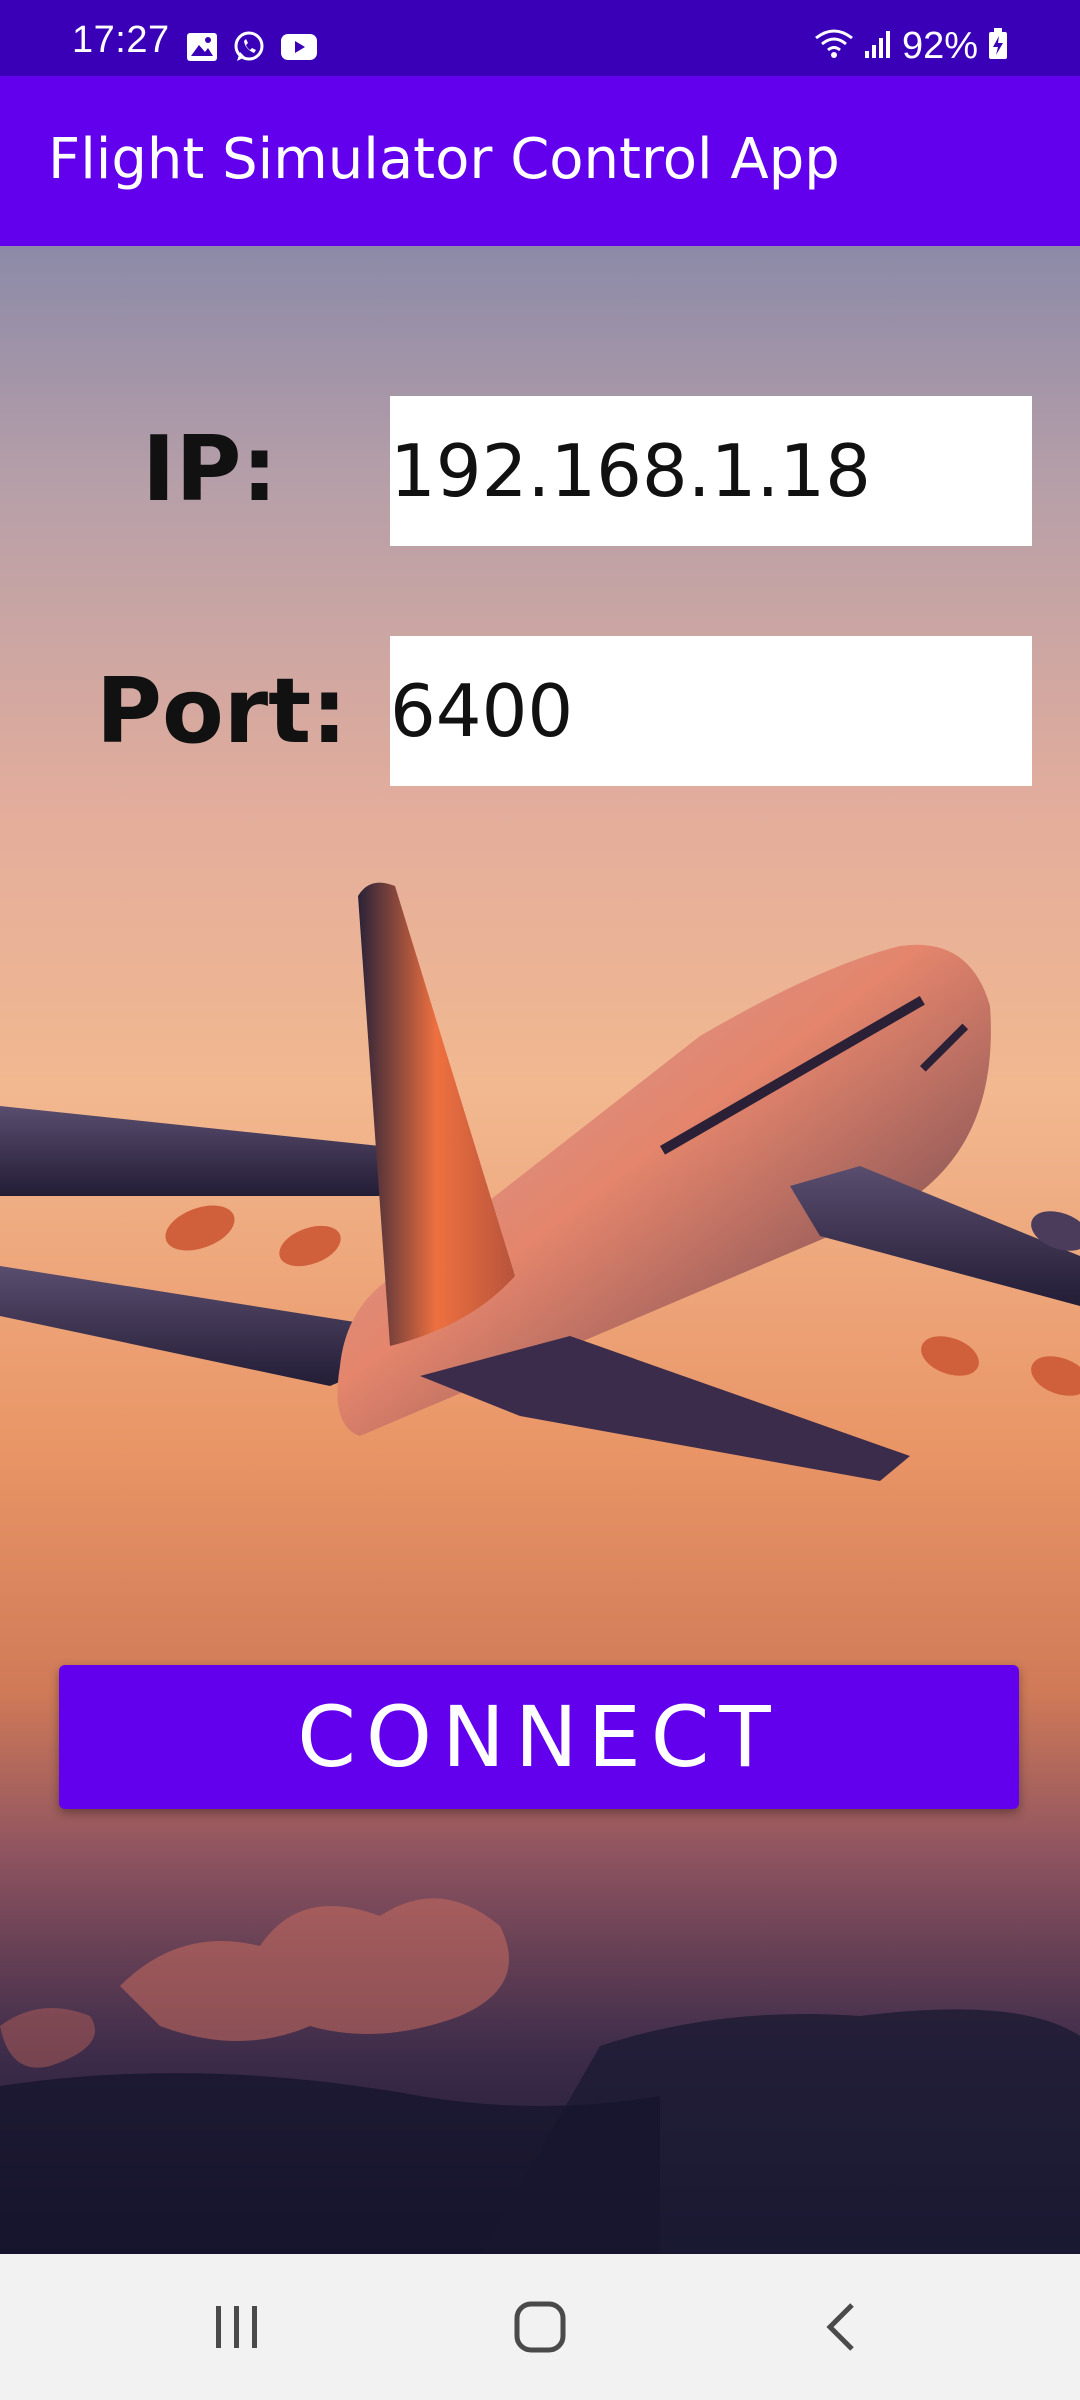 The image size is (1080, 2400). I want to click on notification-icons, so click(252, 49).